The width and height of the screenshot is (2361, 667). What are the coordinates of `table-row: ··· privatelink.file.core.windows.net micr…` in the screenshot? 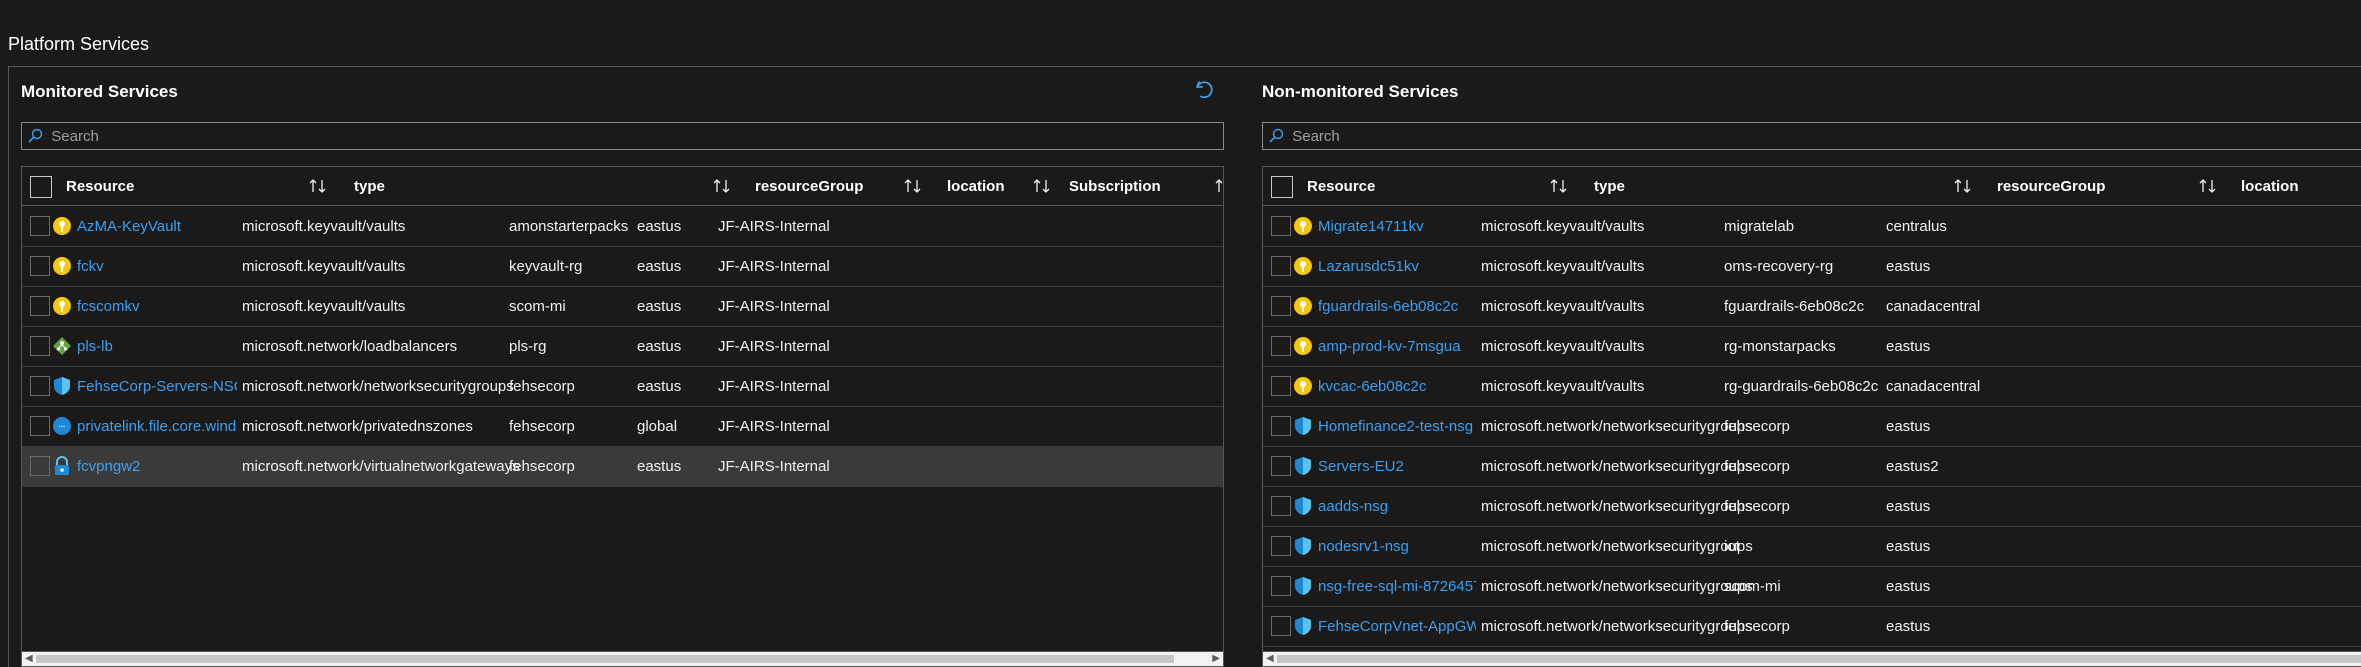 It's located at (622, 426).